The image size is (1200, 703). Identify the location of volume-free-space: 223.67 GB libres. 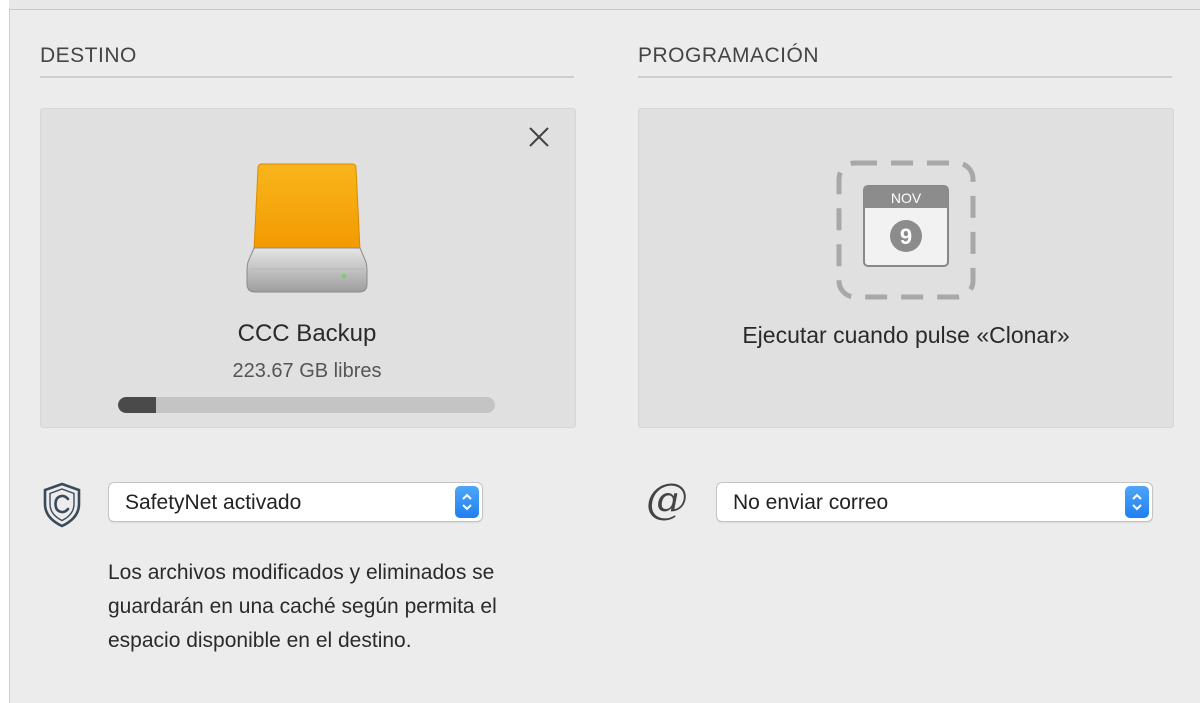
(307, 371).